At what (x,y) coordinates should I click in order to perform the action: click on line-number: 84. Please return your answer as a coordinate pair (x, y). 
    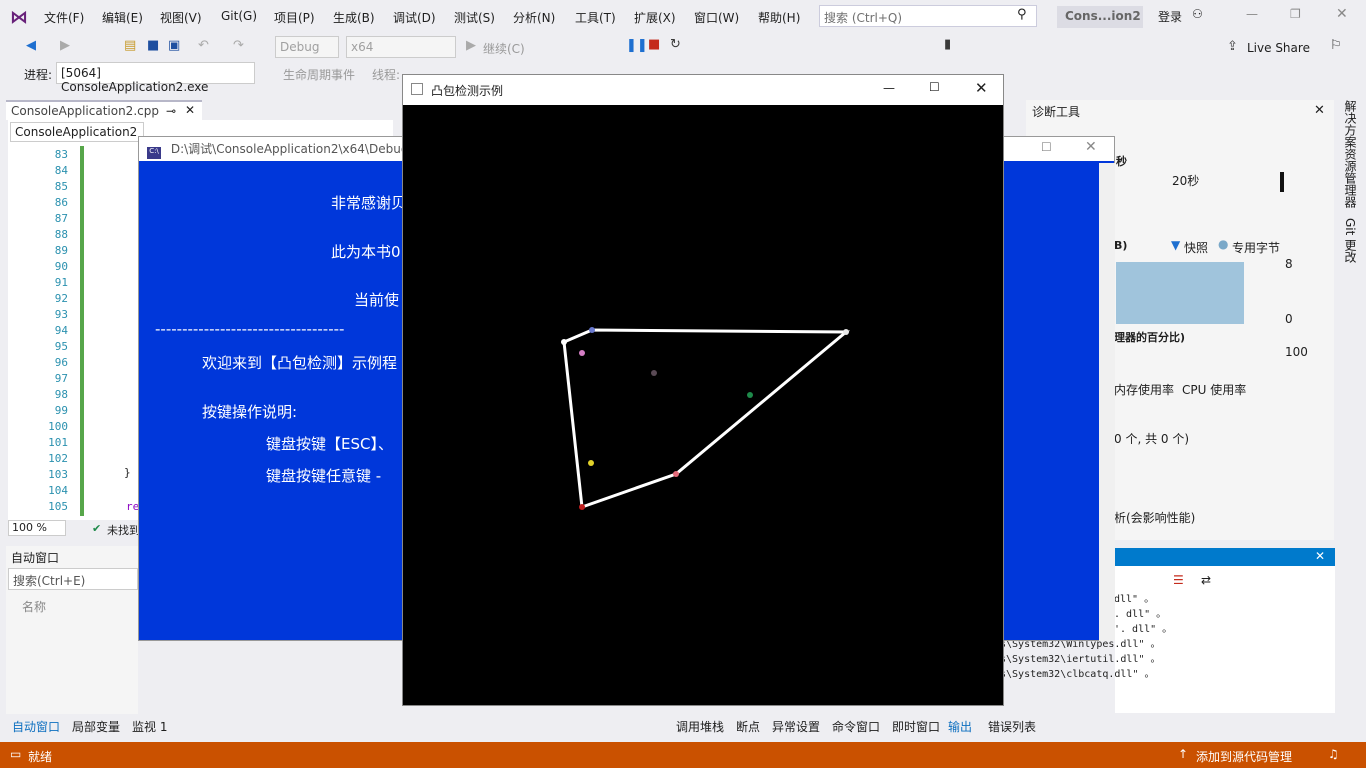
    Looking at the image, I should click on (61, 170).